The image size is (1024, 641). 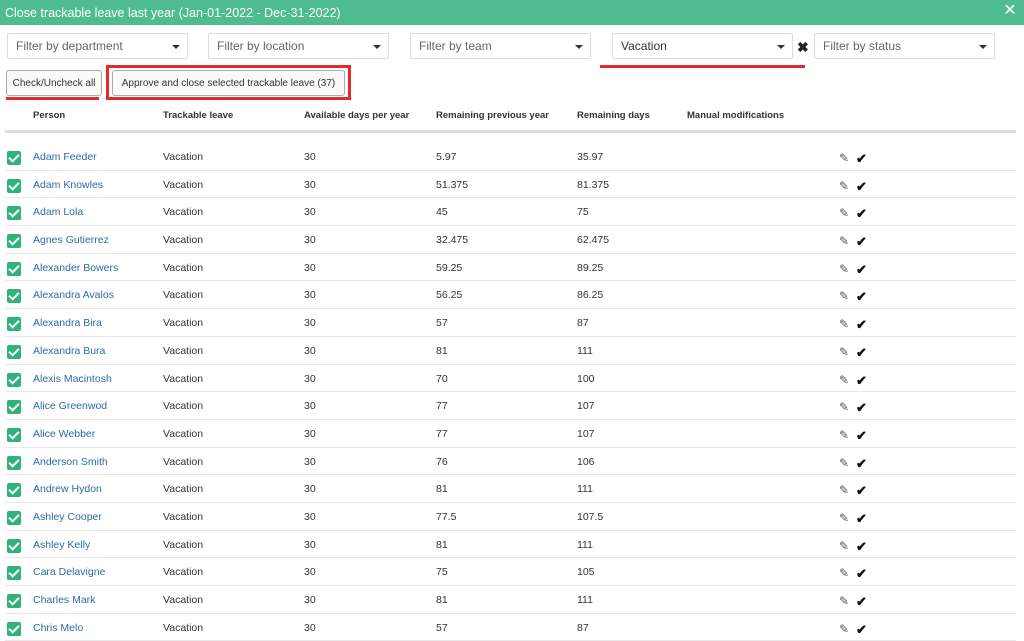 I want to click on person-link: Alexis Macintosh, so click(x=72, y=379).